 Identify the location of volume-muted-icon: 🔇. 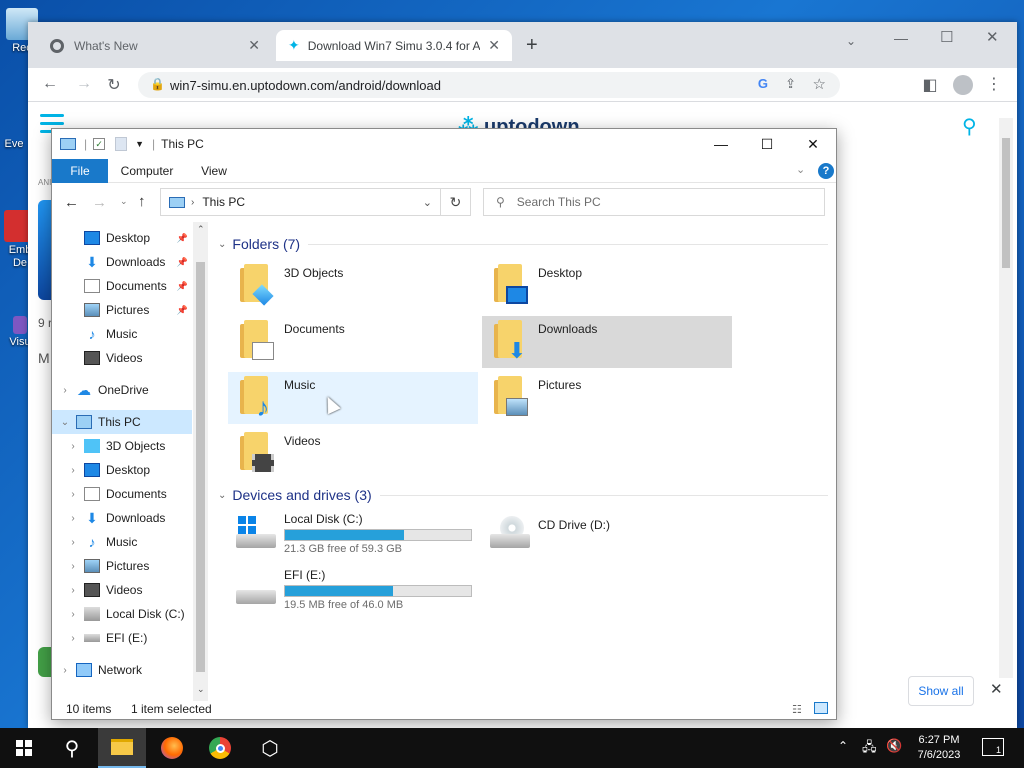
(894, 746).